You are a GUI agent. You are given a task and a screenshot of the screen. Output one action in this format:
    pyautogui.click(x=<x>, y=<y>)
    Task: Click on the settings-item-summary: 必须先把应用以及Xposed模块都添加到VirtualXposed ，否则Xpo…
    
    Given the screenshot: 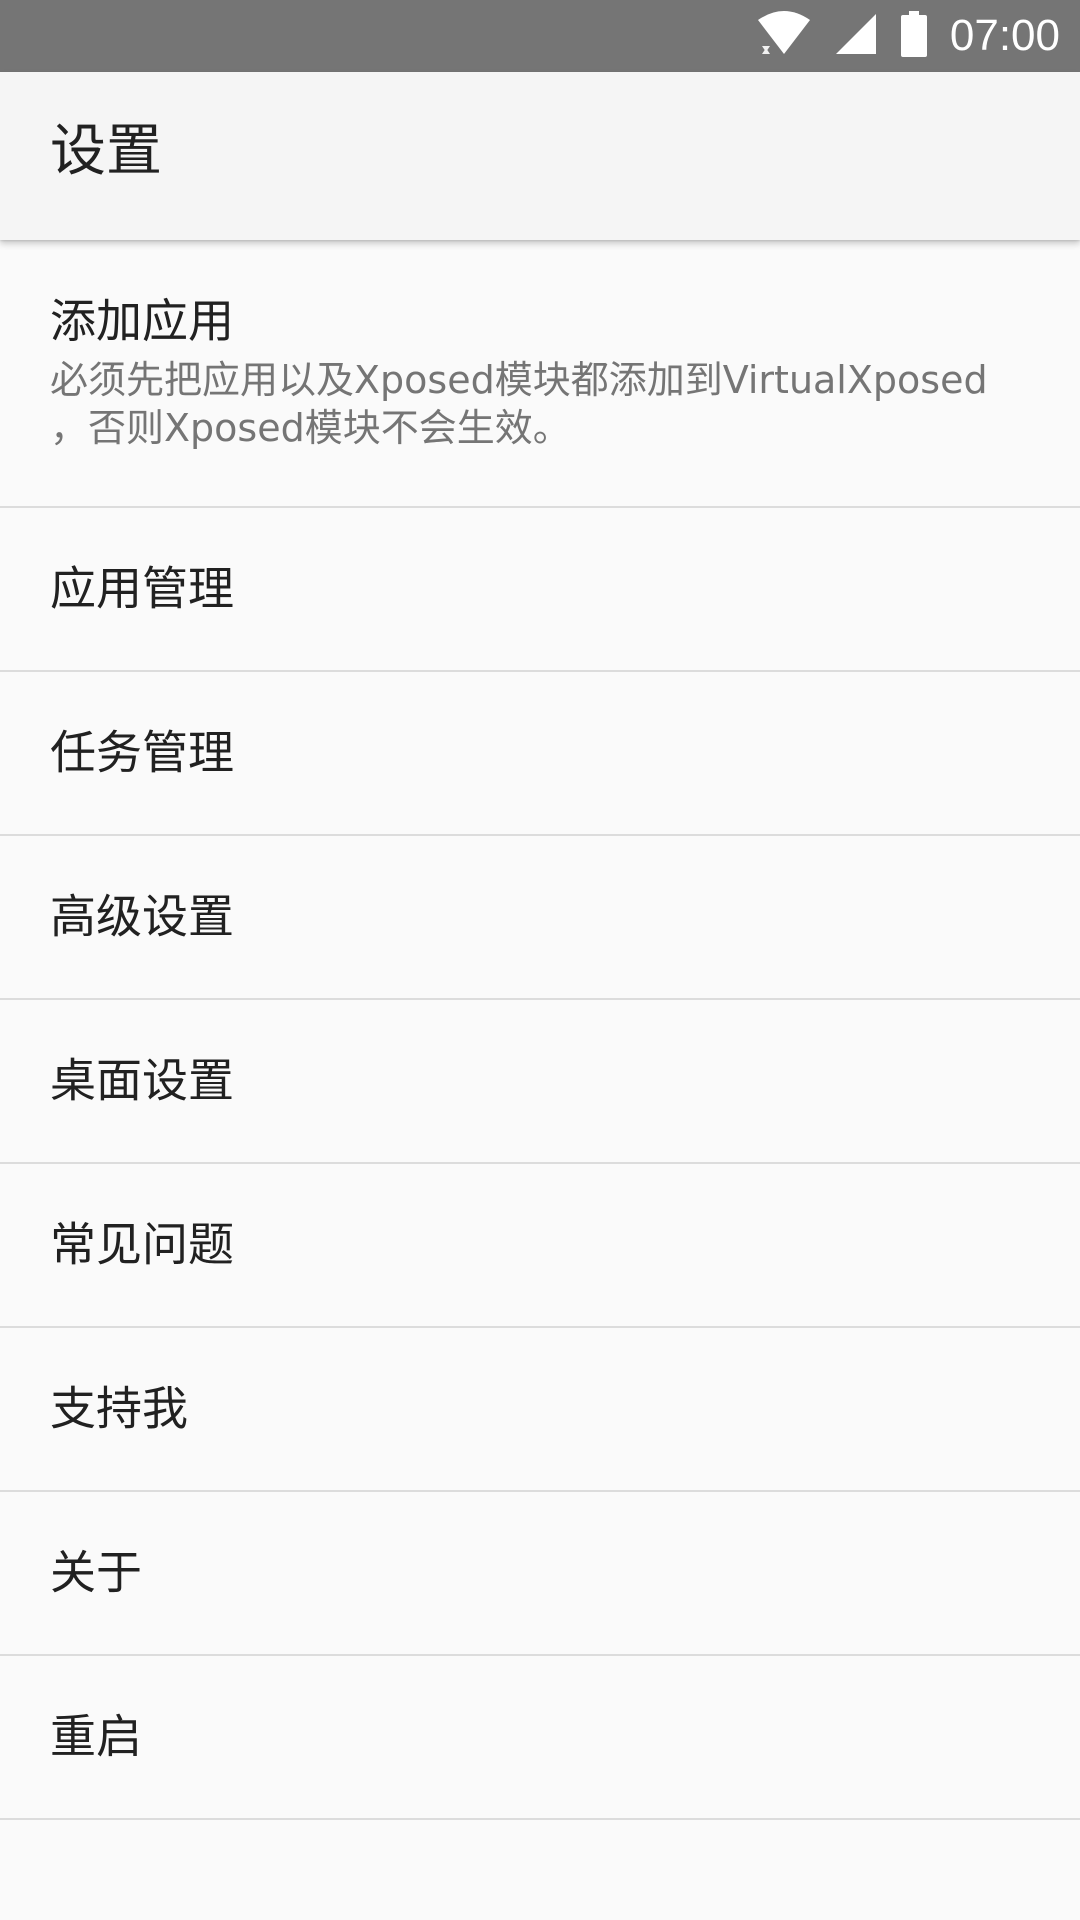 What is the action you would take?
    pyautogui.click(x=519, y=404)
    